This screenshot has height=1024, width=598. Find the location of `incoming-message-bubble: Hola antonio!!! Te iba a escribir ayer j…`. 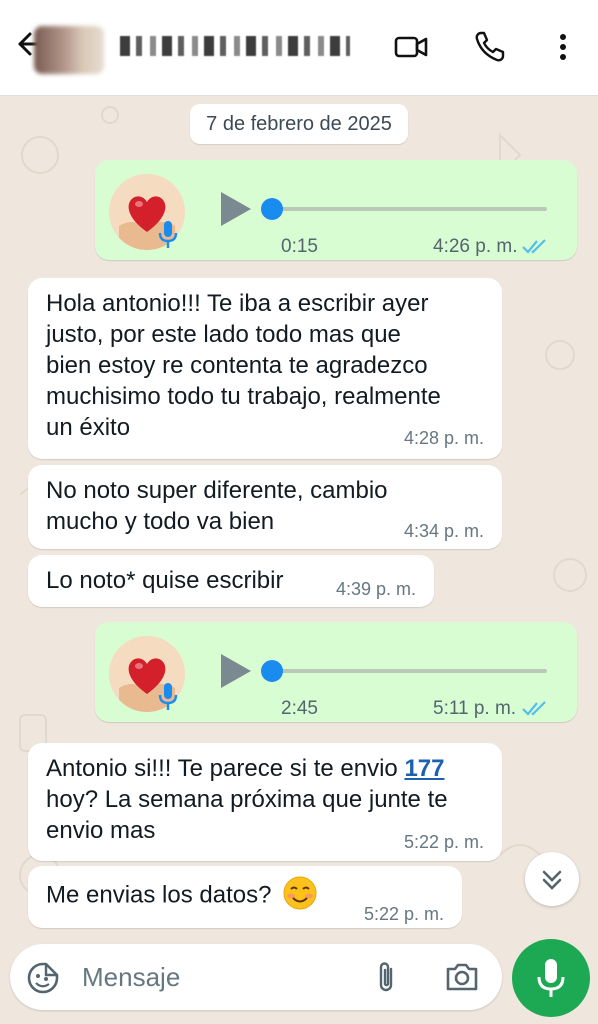

incoming-message-bubble: Hola antonio!!! Te iba a escribir ayer j… is located at coordinates (265, 368).